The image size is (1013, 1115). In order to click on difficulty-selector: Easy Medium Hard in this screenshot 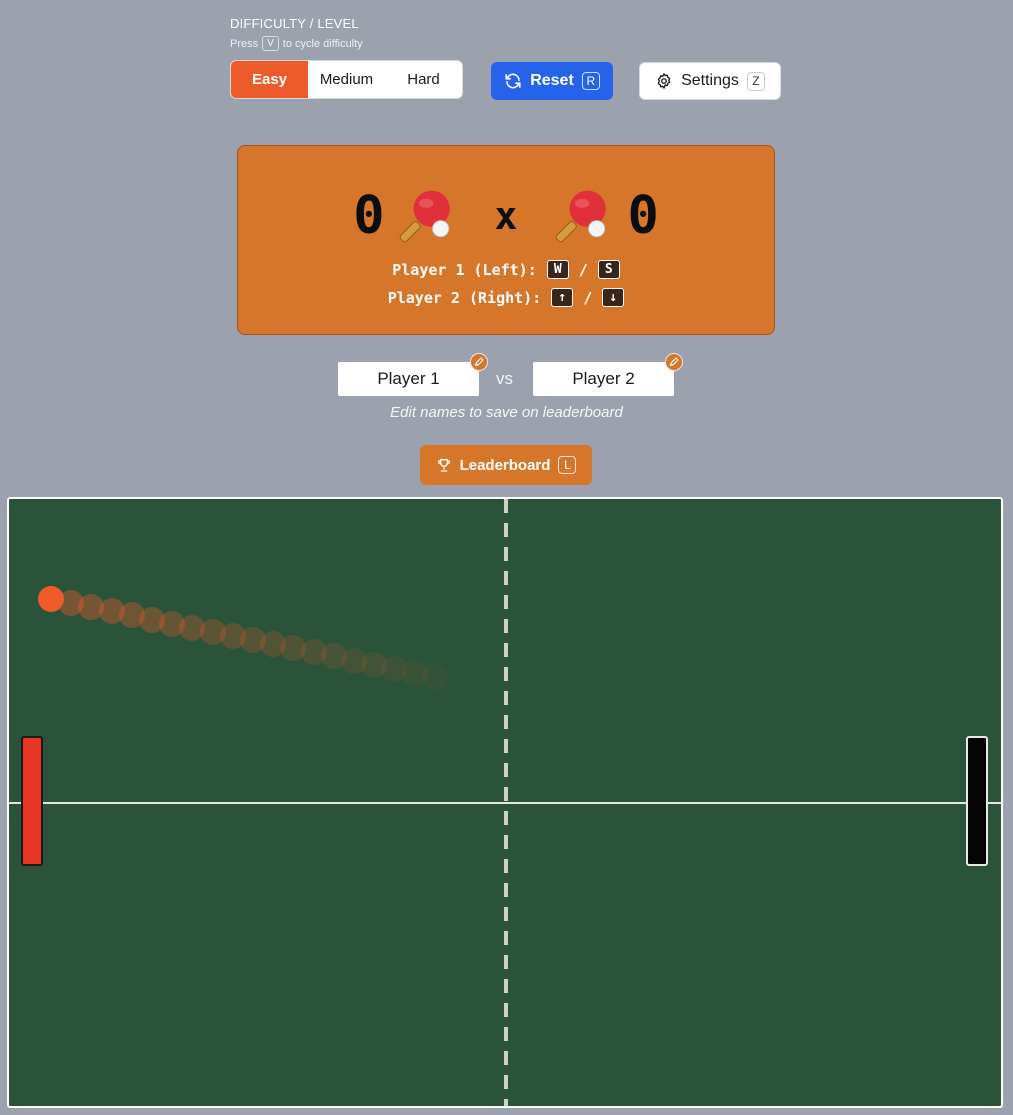, I will do `click(346, 79)`.